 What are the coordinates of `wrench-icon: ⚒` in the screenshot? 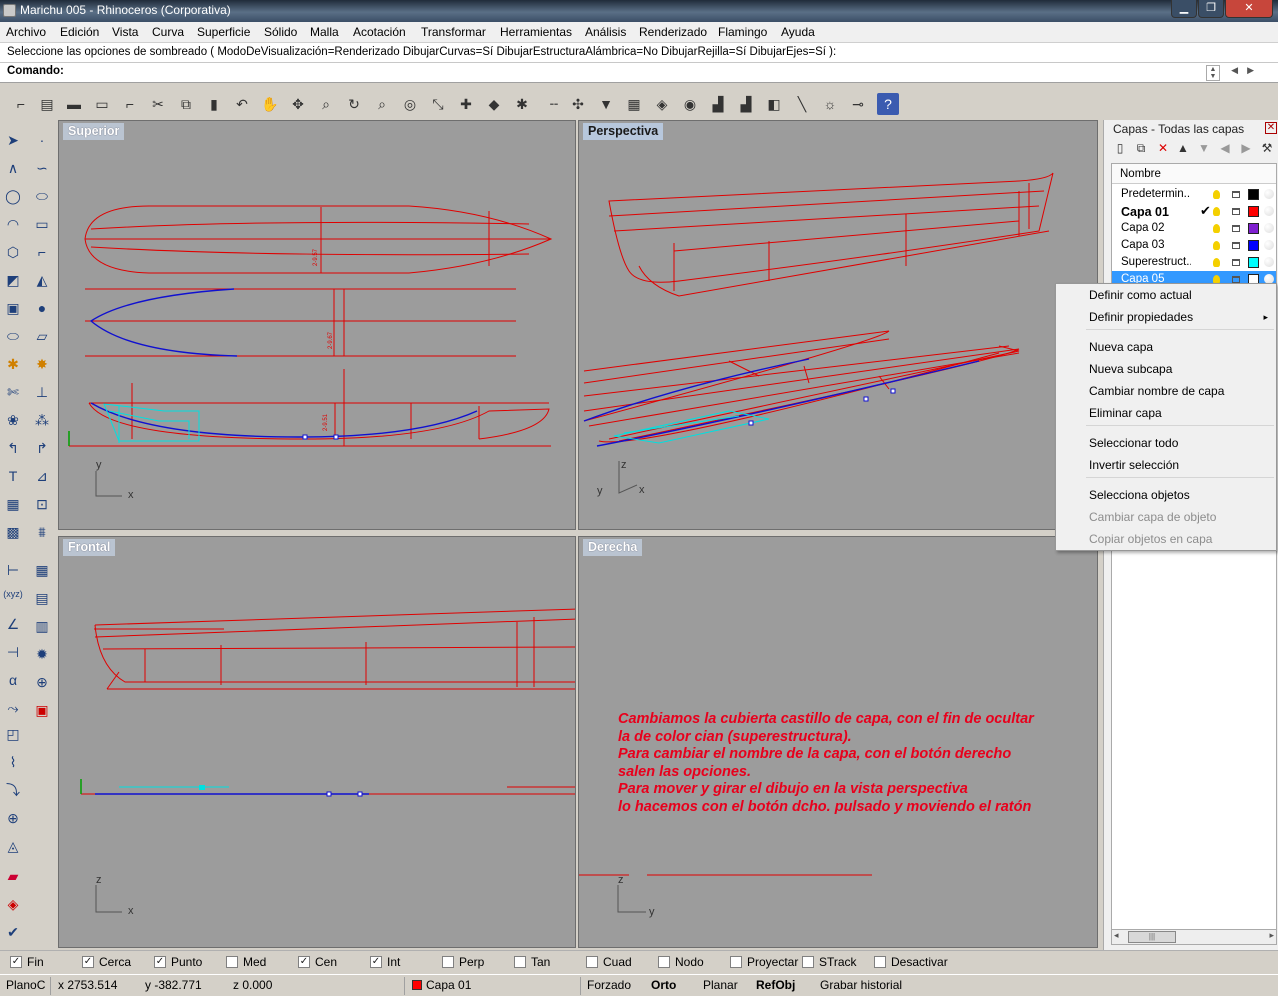 It's located at (1267, 148).